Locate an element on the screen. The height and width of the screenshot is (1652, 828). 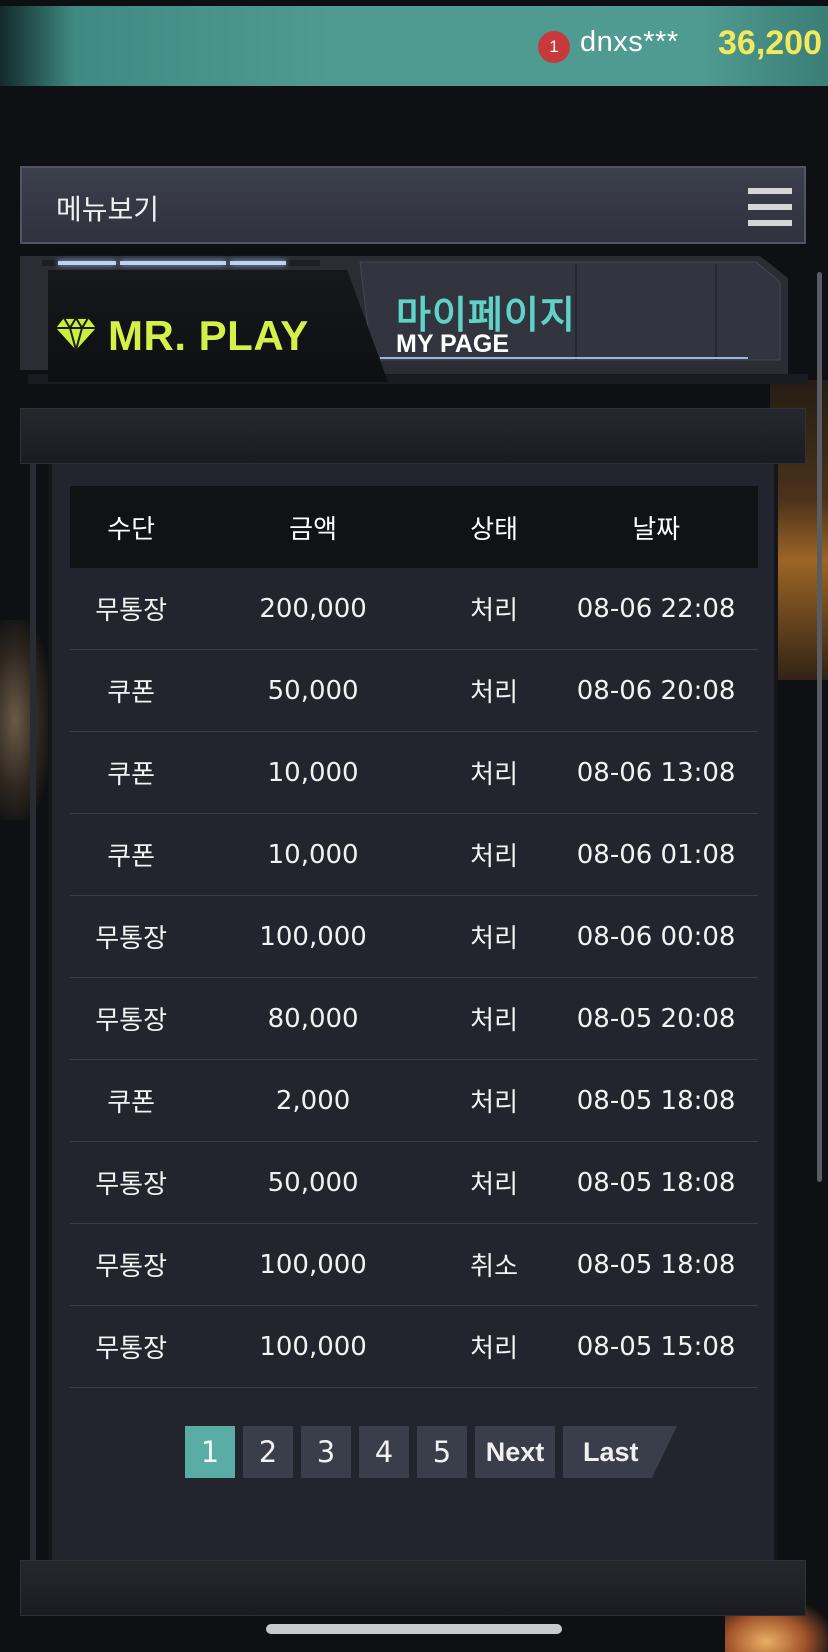
menu-bar: 메뉴보기 is located at coordinates (413, 205).